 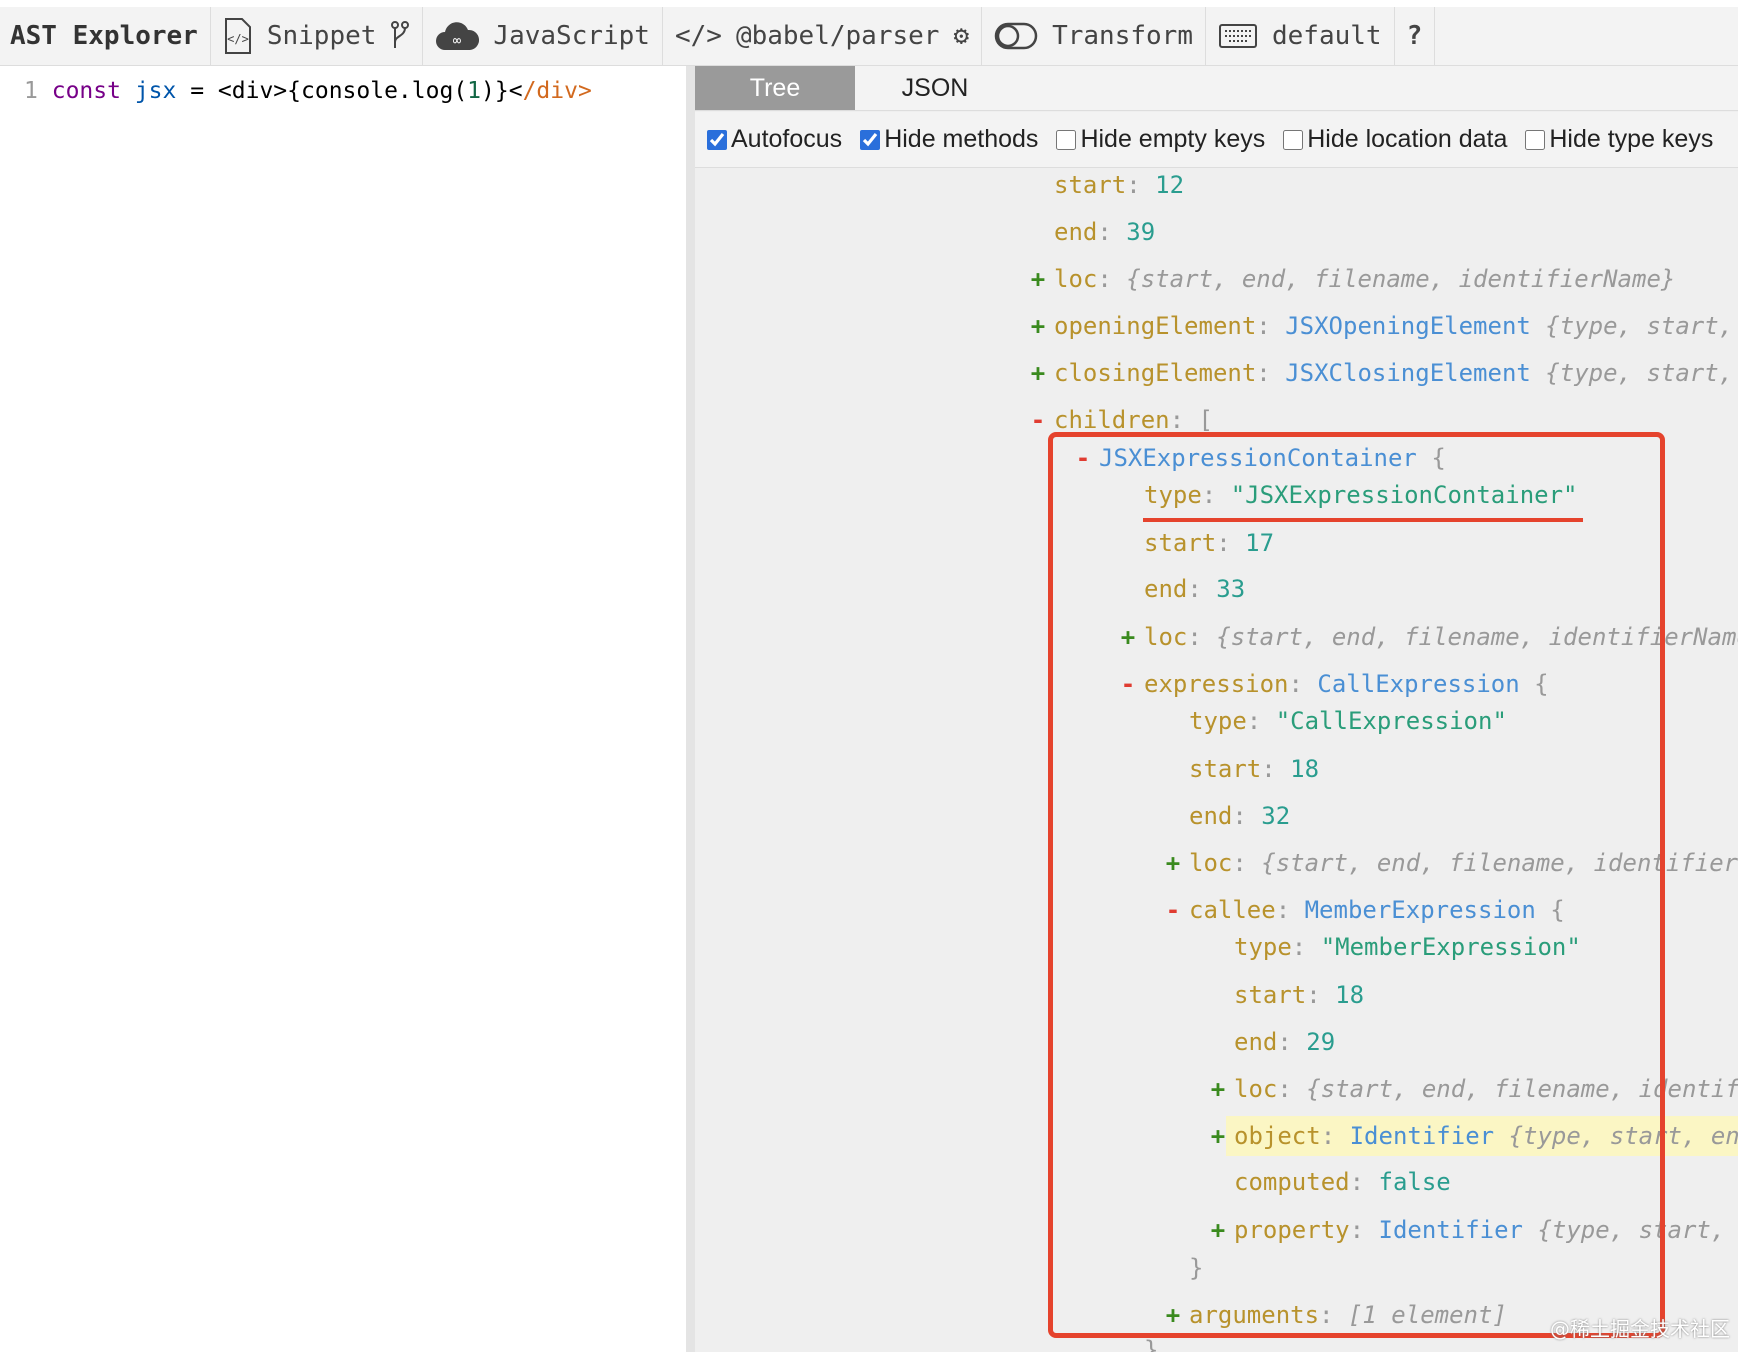 I want to click on option-2: Hide empty keys, so click(x=1160, y=139).